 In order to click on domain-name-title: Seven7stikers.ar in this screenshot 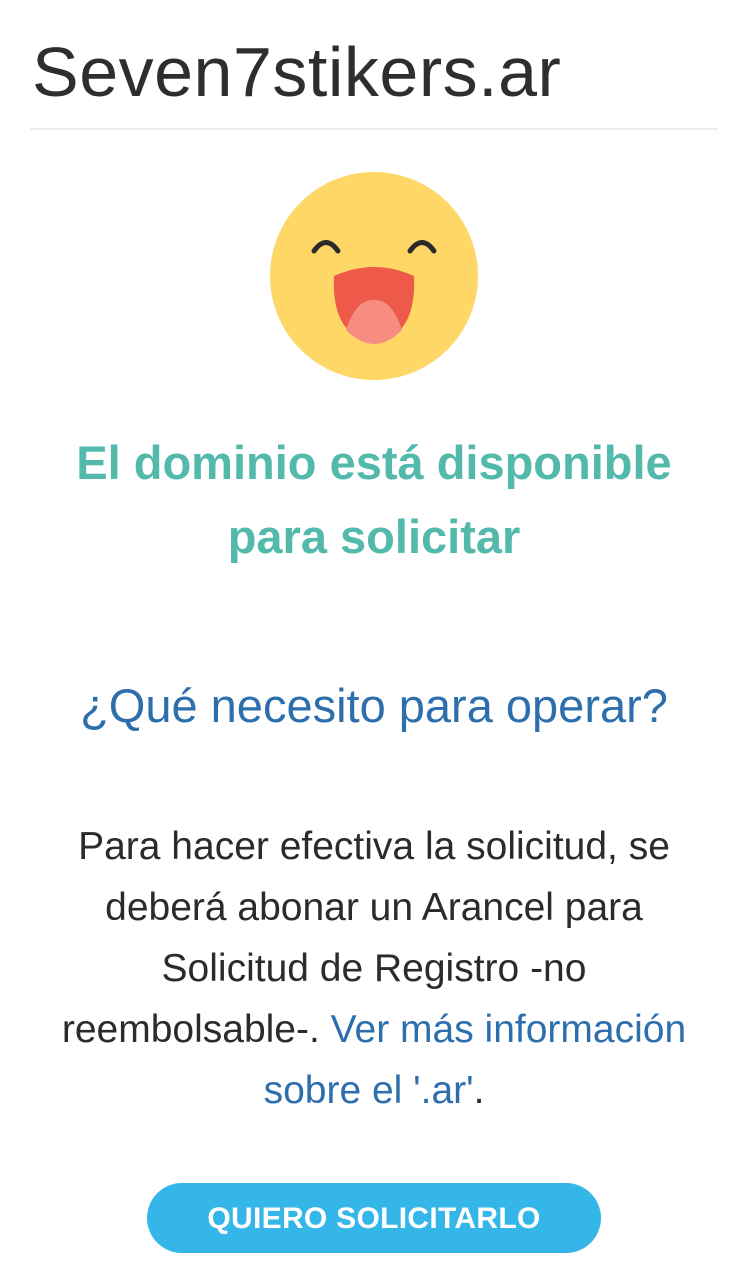, I will do `click(297, 72)`.